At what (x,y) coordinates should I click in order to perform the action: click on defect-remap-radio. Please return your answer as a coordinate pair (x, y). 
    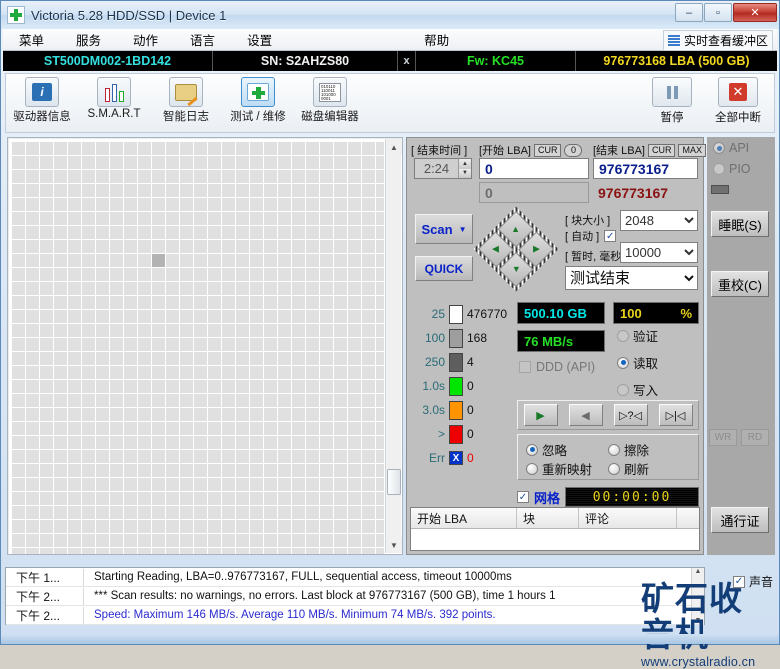
    Looking at the image, I should click on (532, 468).